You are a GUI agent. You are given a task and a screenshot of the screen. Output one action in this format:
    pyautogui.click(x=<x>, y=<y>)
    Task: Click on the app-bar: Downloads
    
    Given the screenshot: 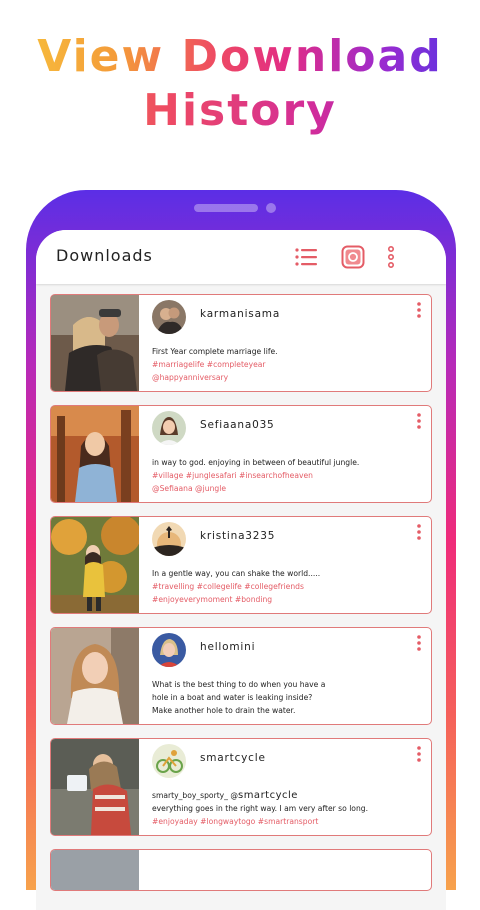 What is the action you would take?
    pyautogui.click(x=241, y=257)
    